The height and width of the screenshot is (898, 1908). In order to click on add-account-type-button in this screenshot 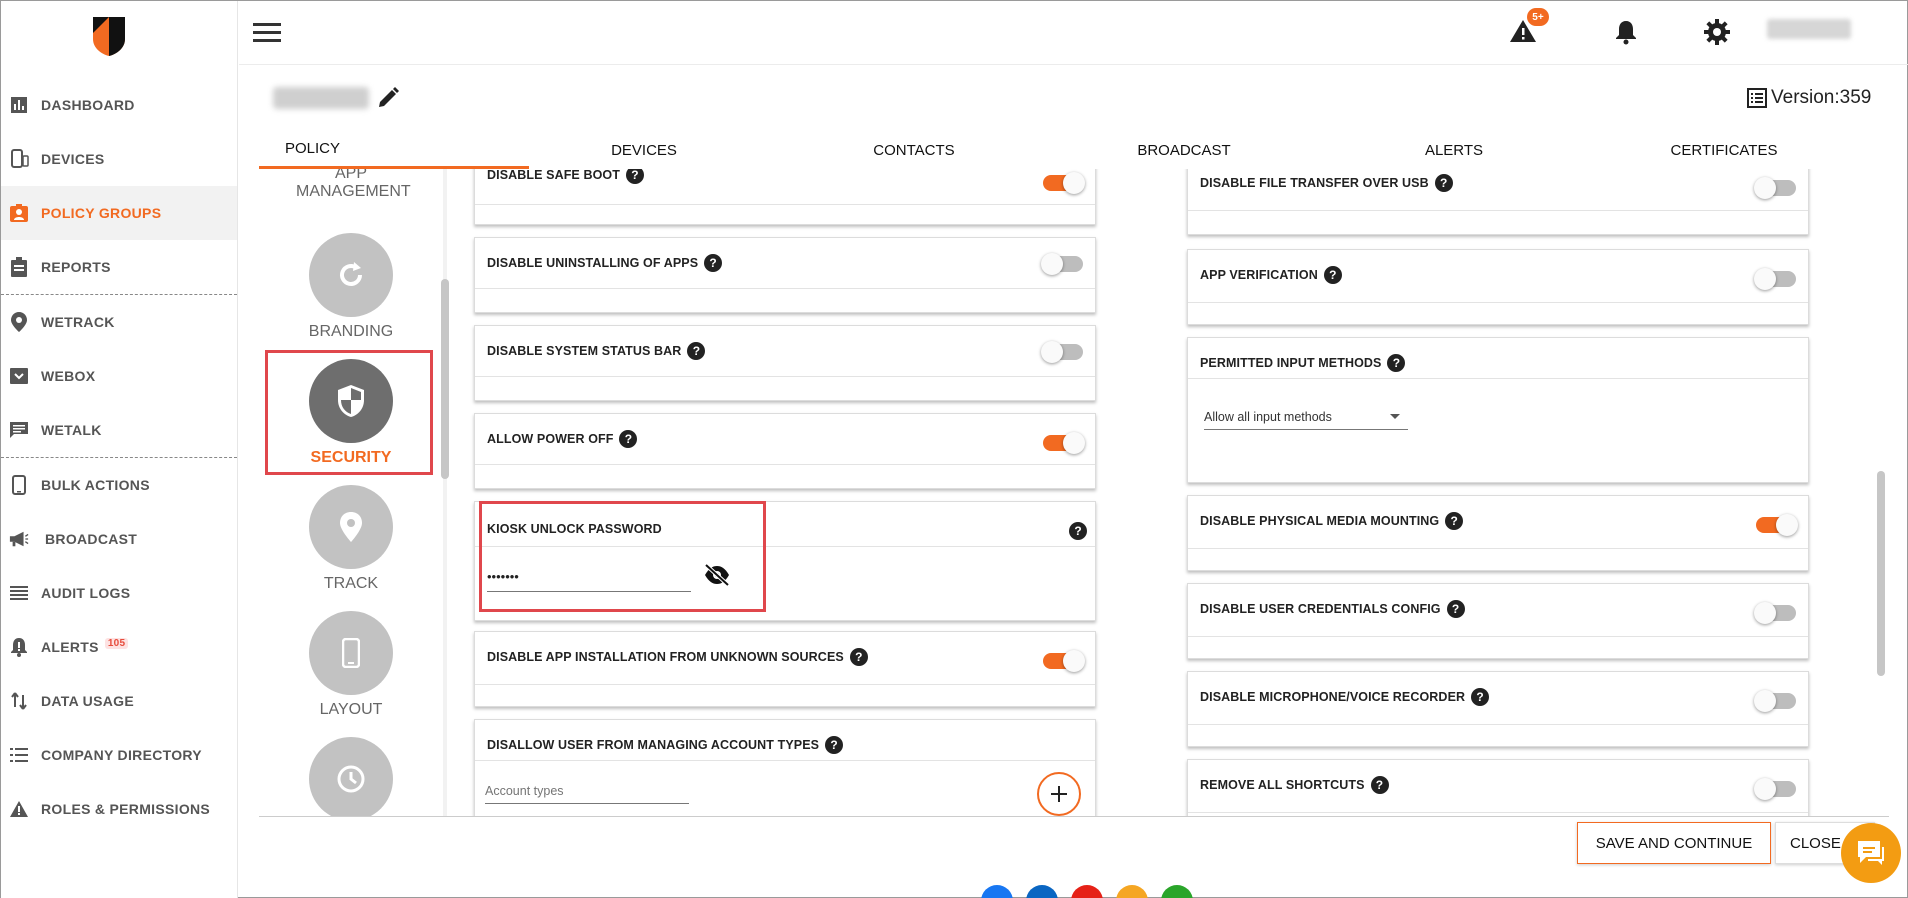, I will do `click(1059, 794)`.